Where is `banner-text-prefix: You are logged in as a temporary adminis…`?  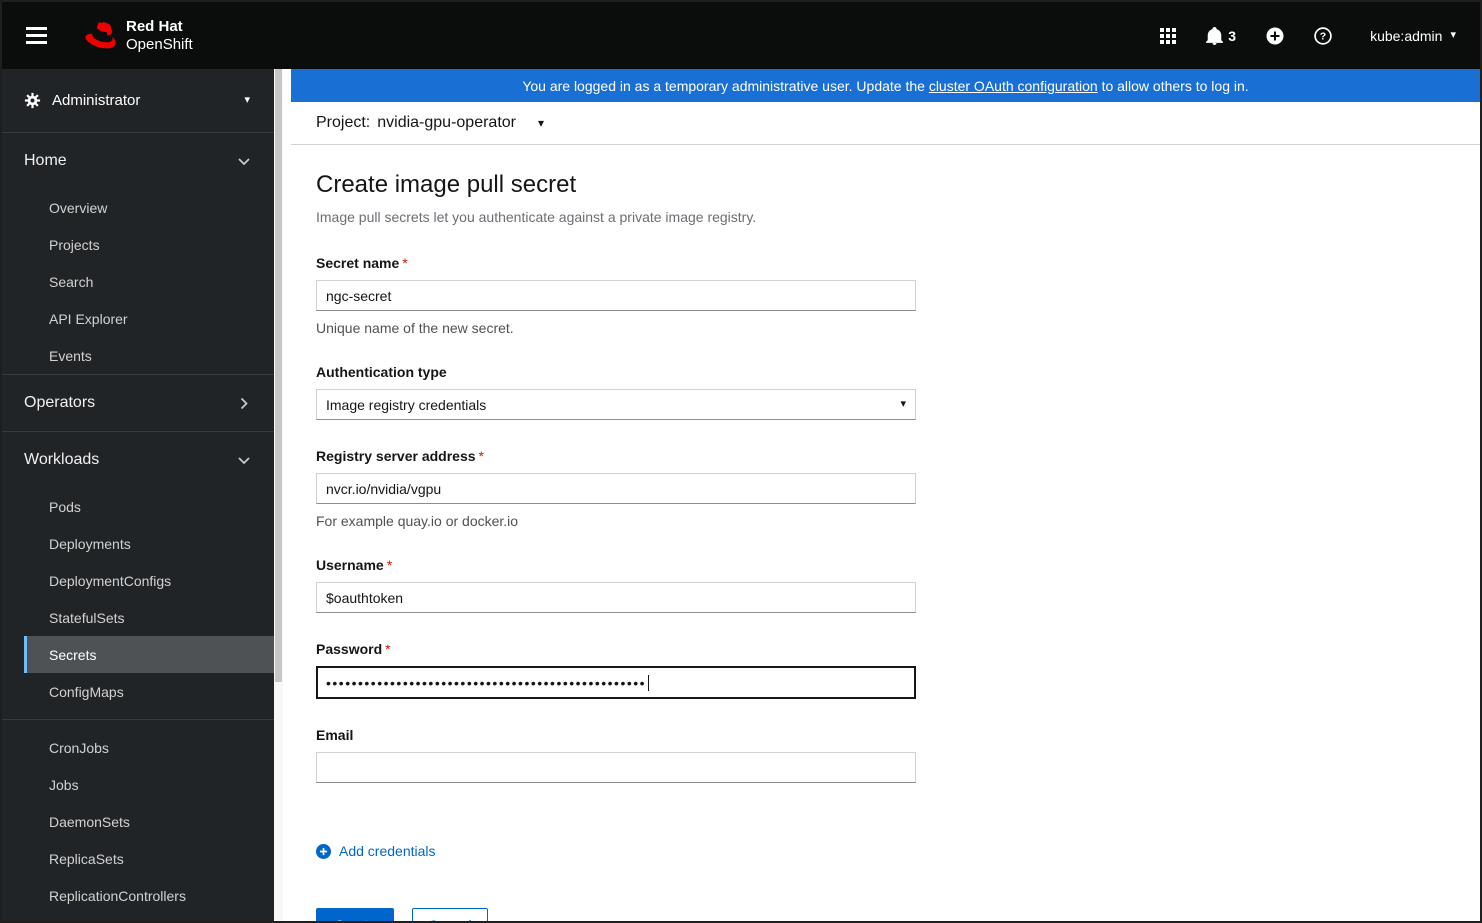 banner-text-prefix: You are logged in as a temporary adminis… is located at coordinates (725, 85).